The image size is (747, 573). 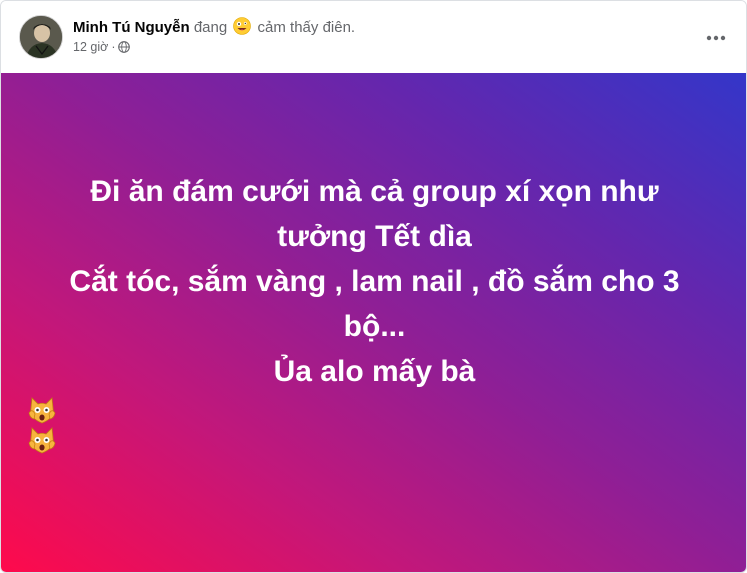 I want to click on author-name: Minh Tú Nguyễn, so click(x=131, y=27).